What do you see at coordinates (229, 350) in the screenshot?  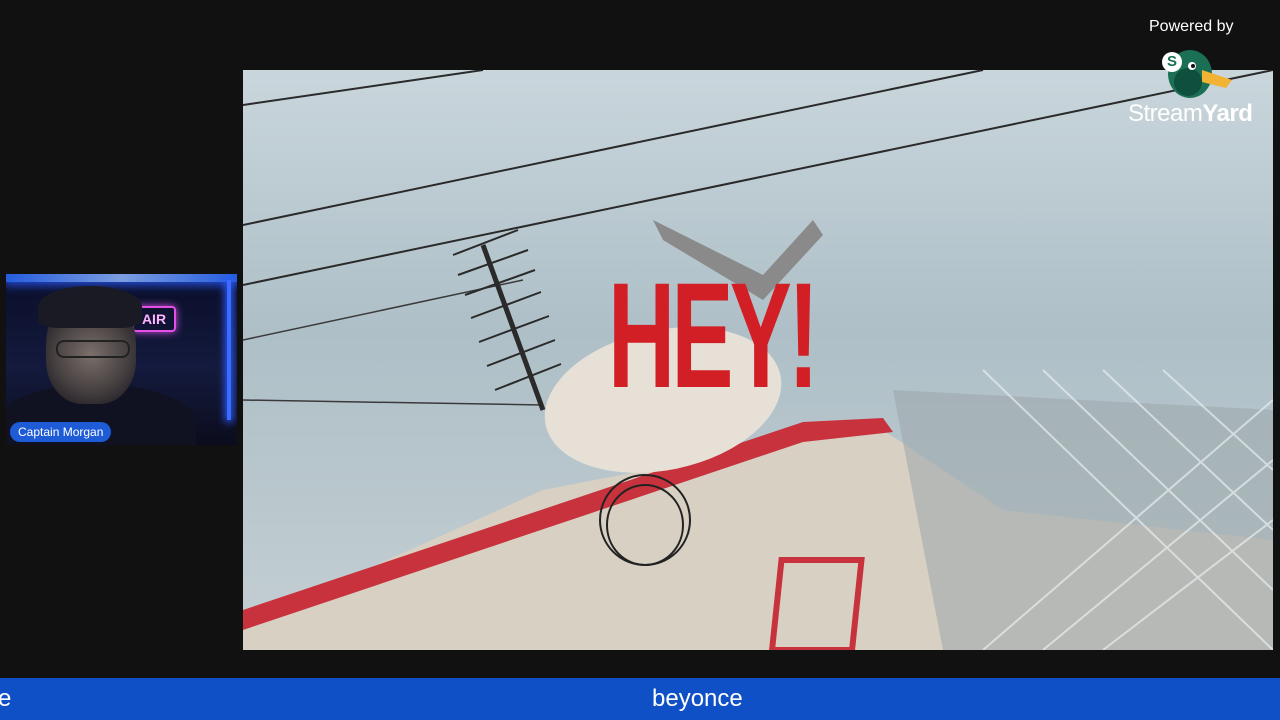 I see `neon-light-strip-right` at bounding box center [229, 350].